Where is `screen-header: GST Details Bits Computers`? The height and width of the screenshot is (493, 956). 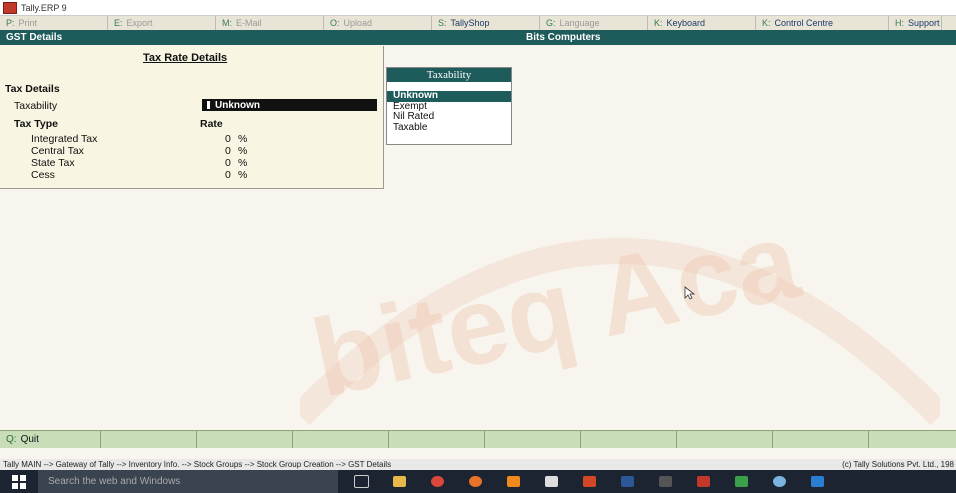 screen-header: GST Details Bits Computers is located at coordinates (478, 37).